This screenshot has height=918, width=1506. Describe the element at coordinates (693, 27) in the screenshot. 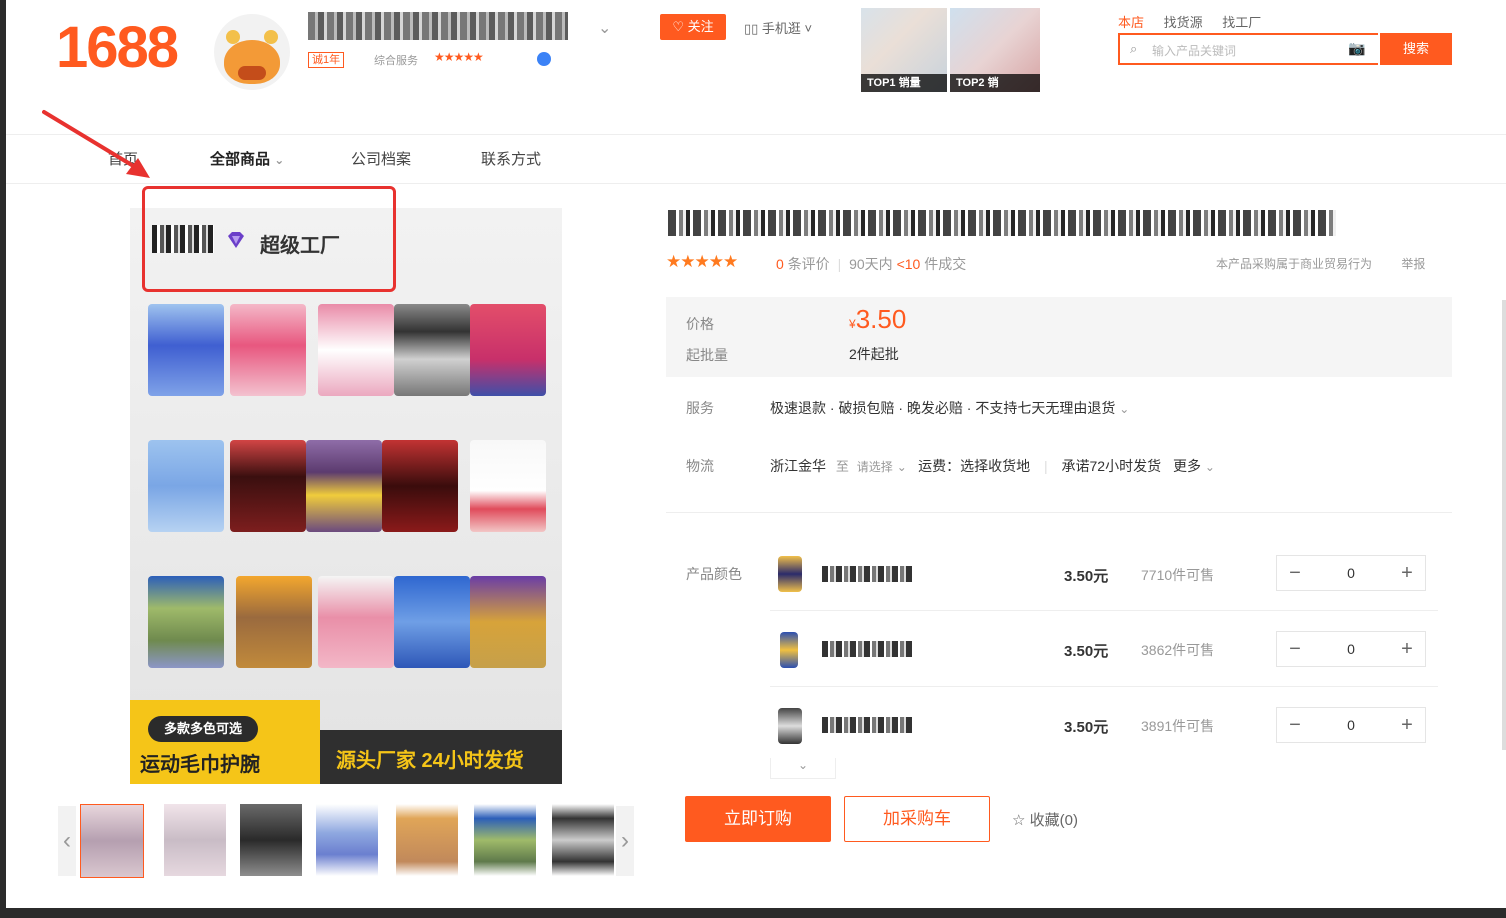

I see `follow-button: ♡ 关注` at that location.